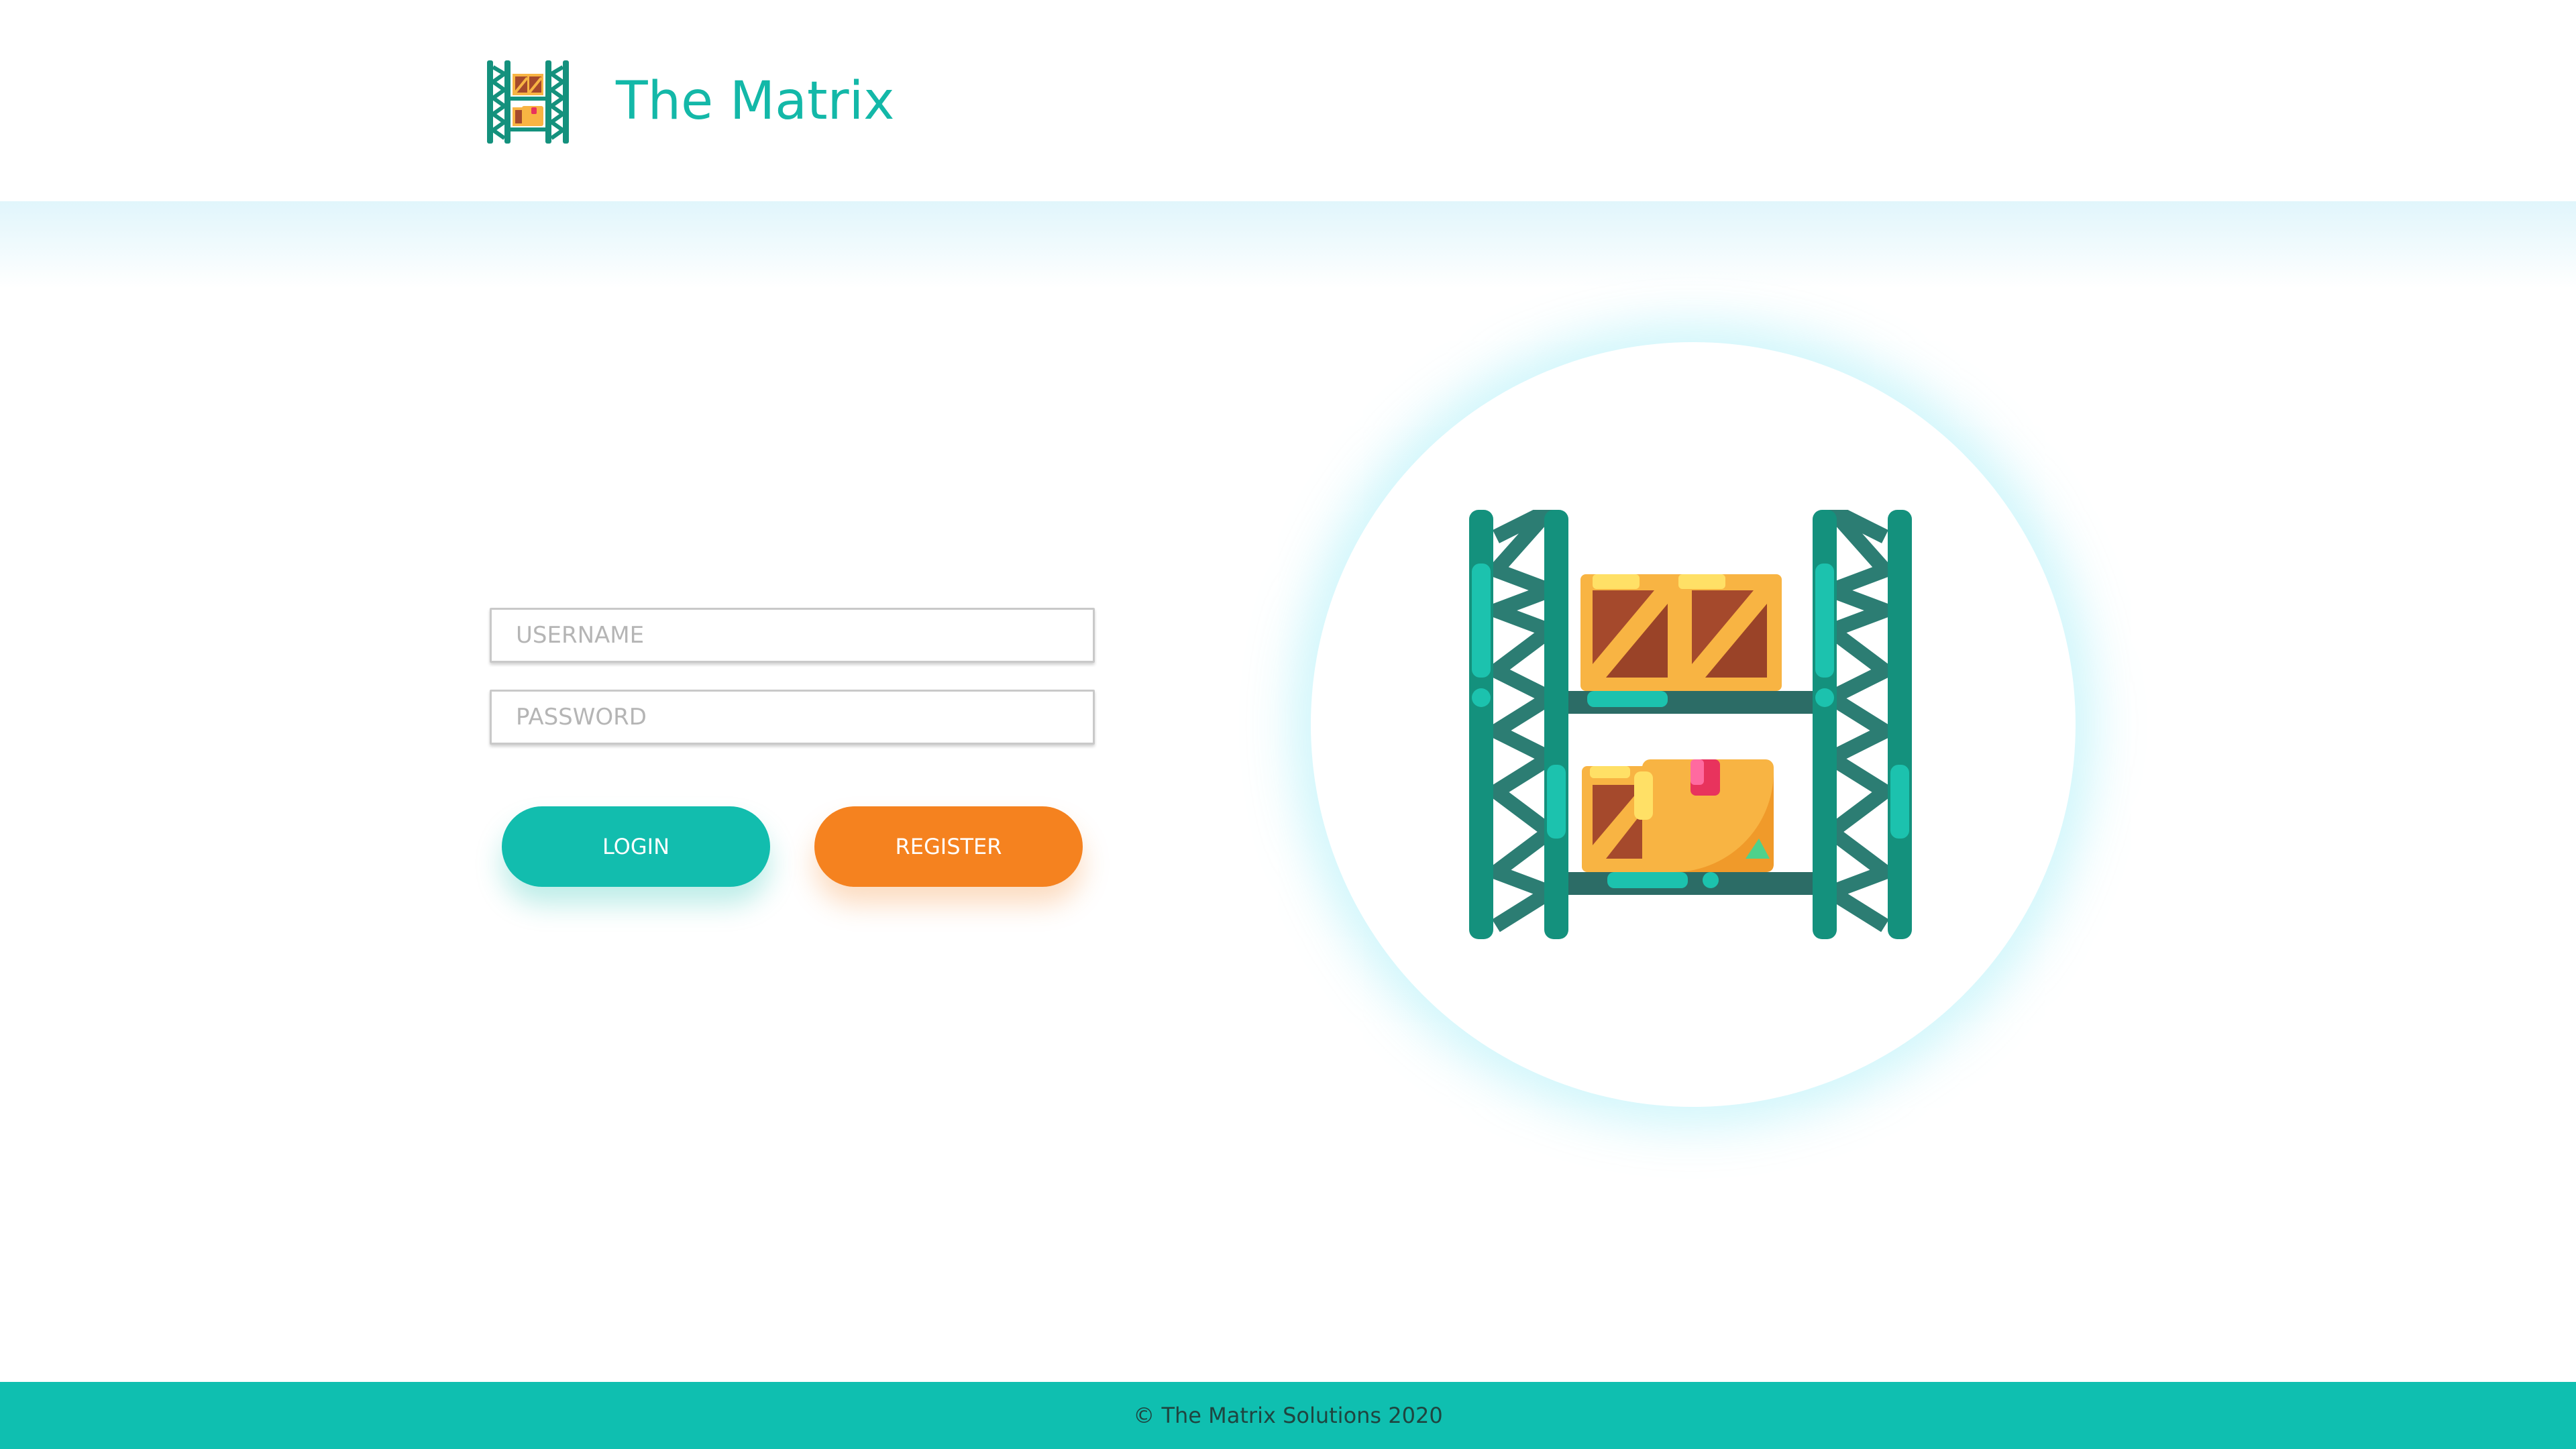 The width and height of the screenshot is (2576, 1449). What do you see at coordinates (948, 846) in the screenshot?
I see `register-button: REGISTER` at bounding box center [948, 846].